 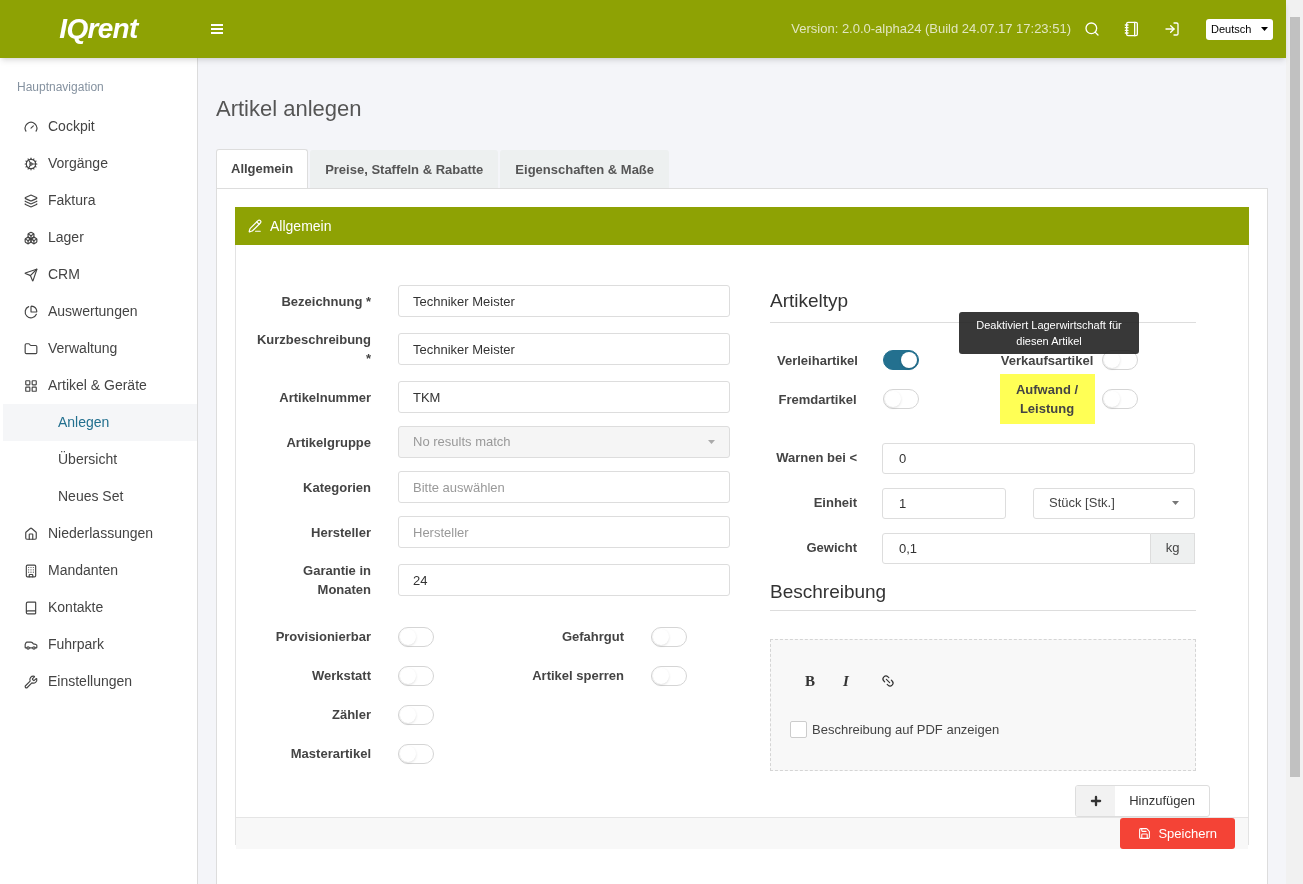 What do you see at coordinates (31, 237) in the screenshot?
I see `boxes-icon` at bounding box center [31, 237].